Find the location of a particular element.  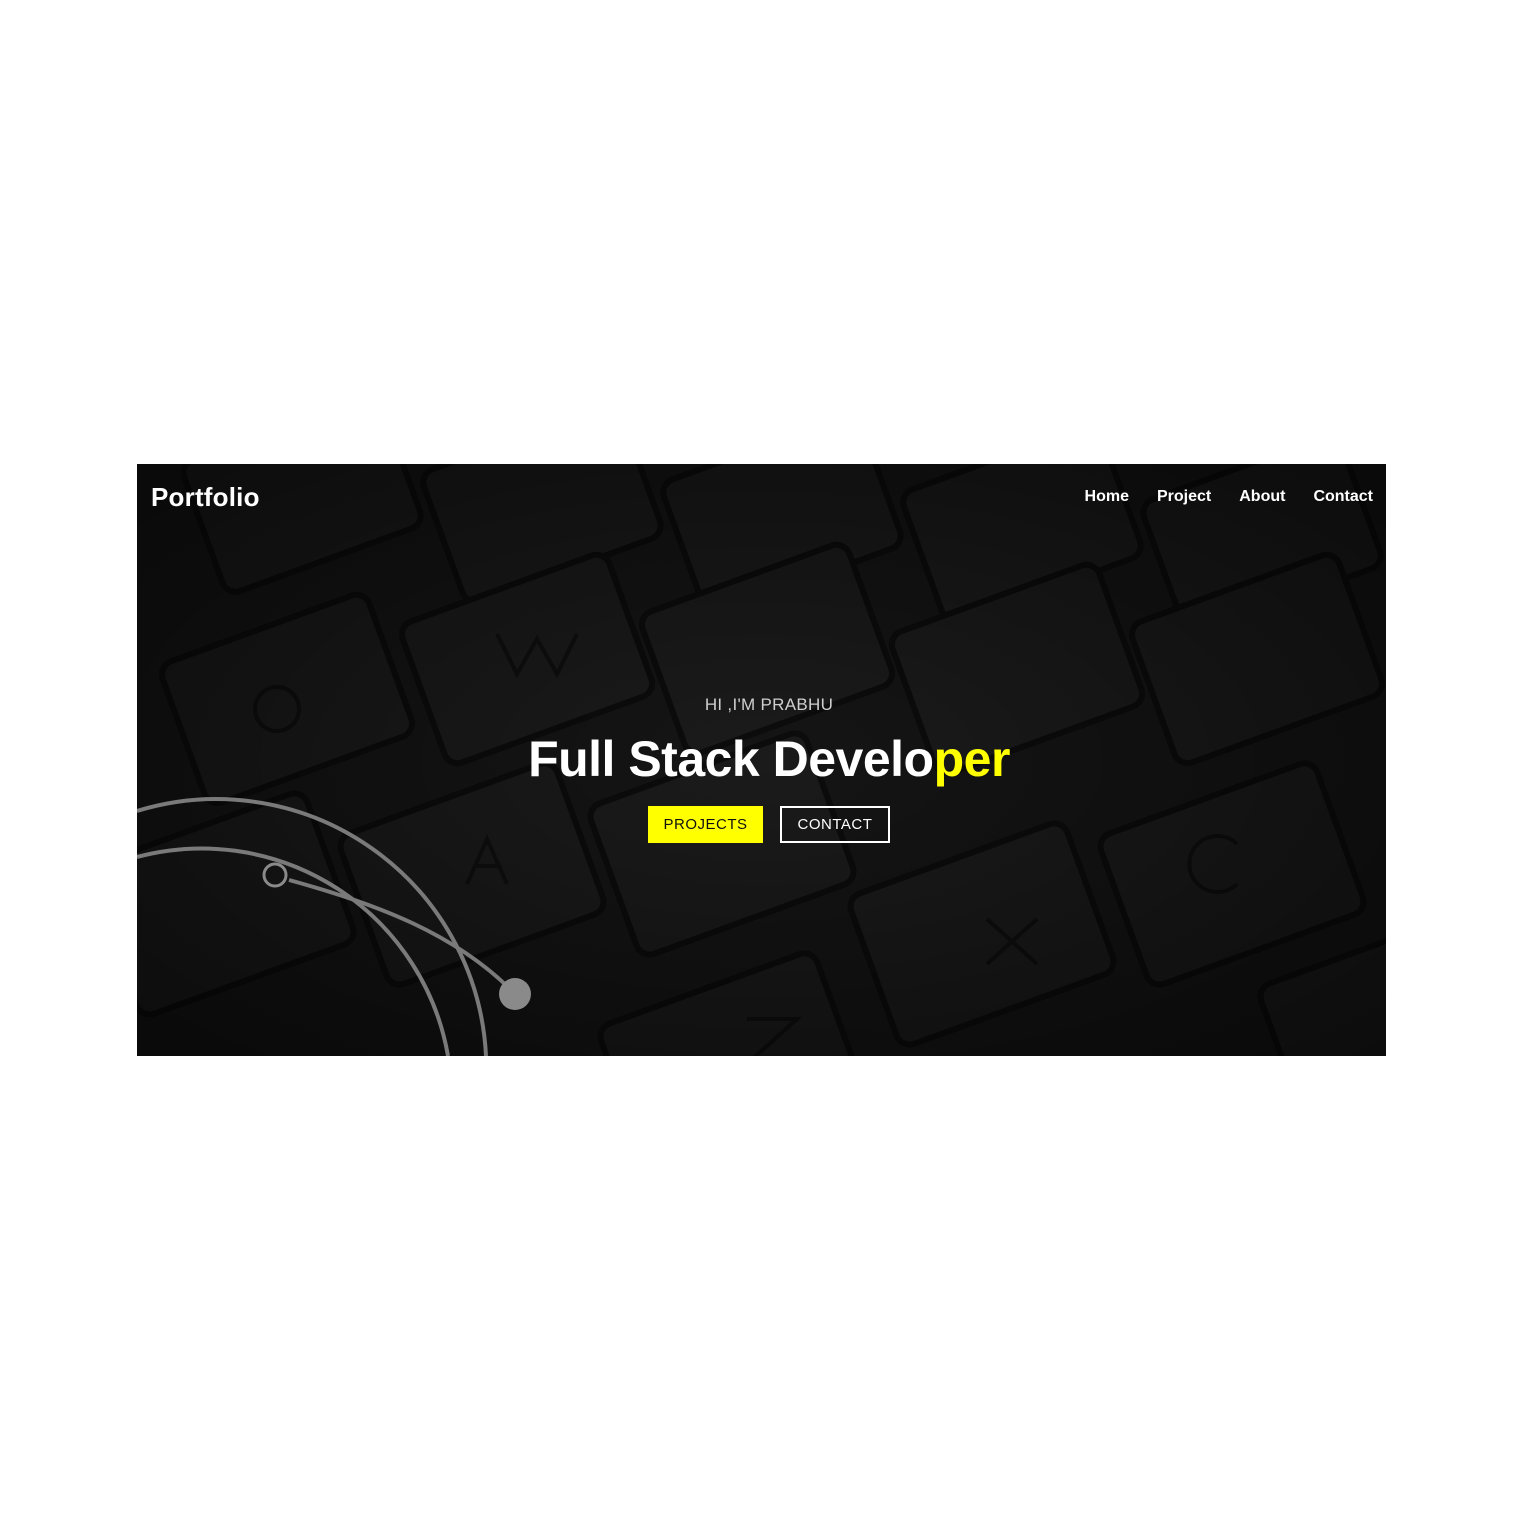

hero-headline: Full Stack Developer is located at coordinates (761, 759).